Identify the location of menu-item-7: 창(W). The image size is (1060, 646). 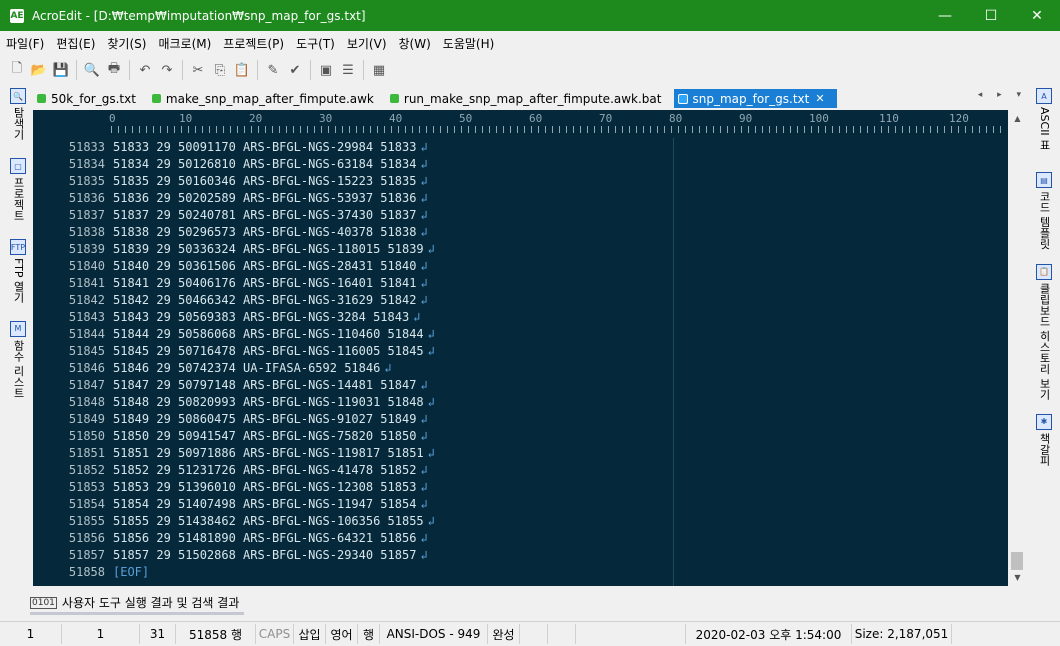
(415, 43).